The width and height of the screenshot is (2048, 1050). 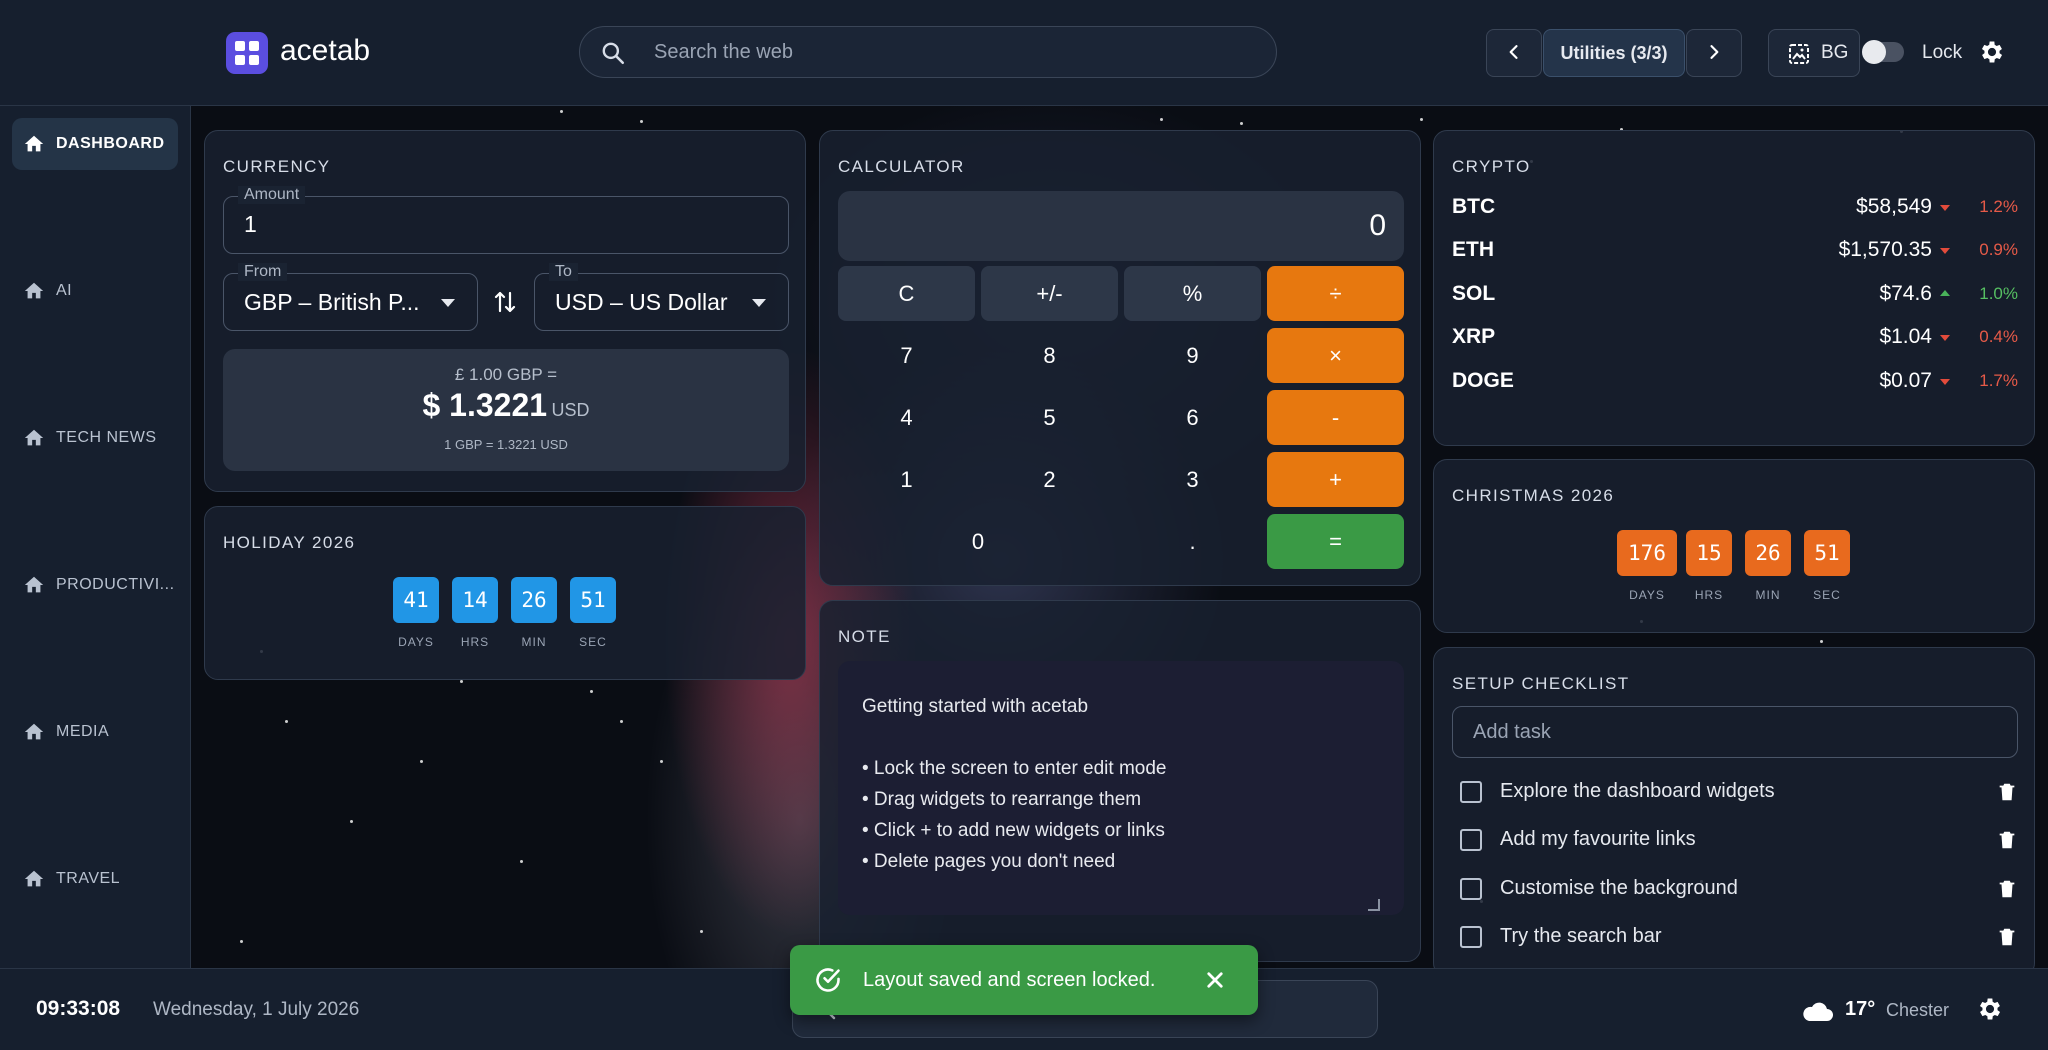 I want to click on sidebar-item-tech-news: TECH NEWS, so click(x=95, y=438).